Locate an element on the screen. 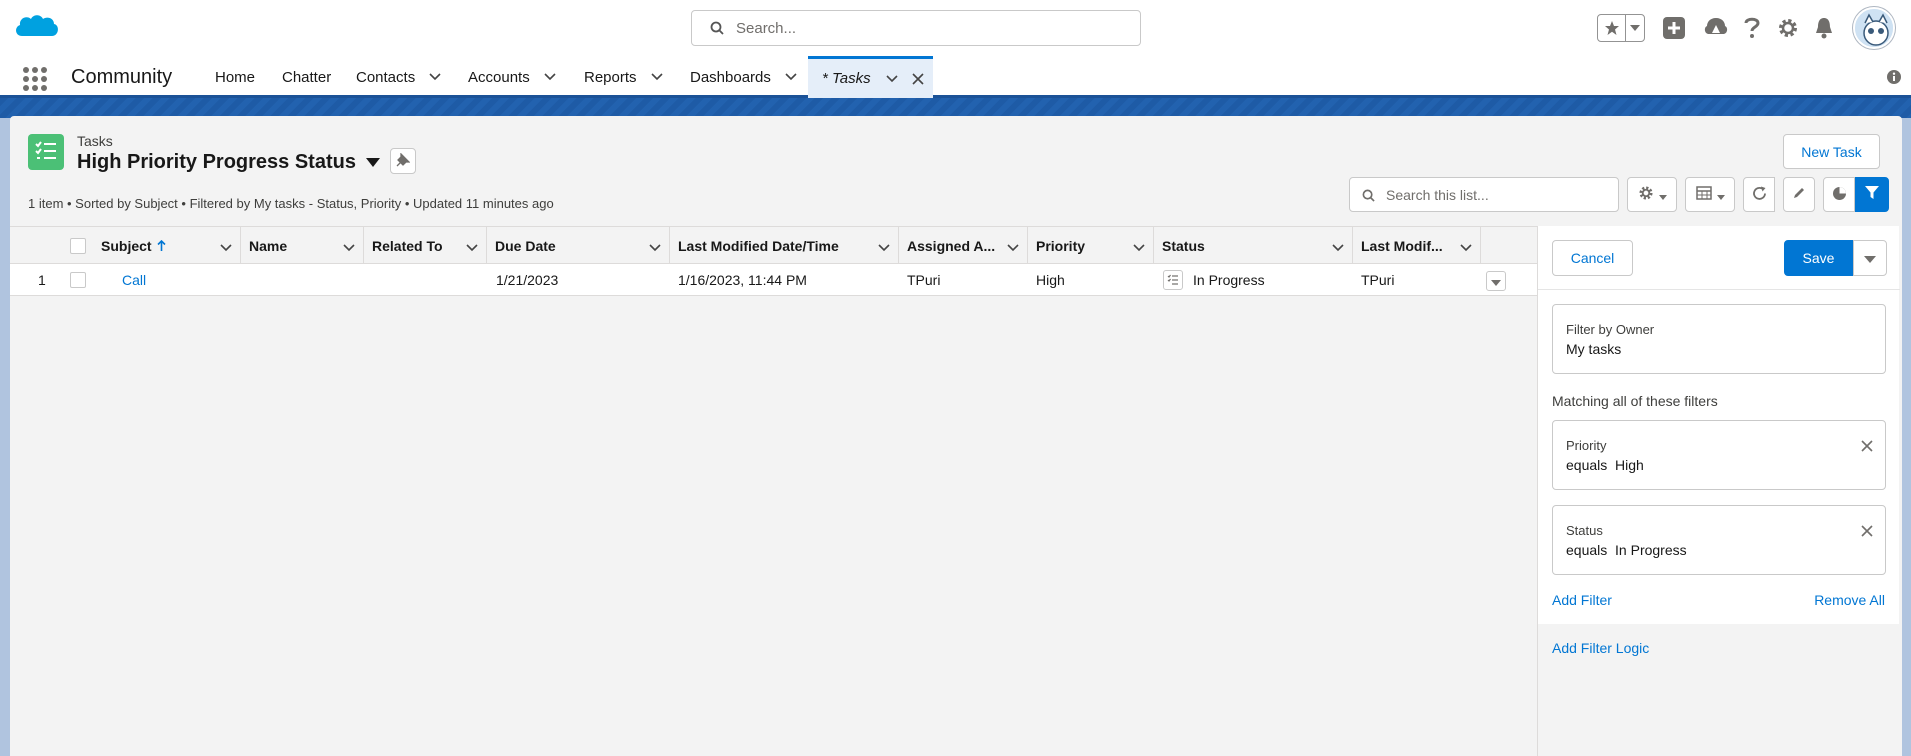 The width and height of the screenshot is (1911, 756). favorites-dropdown-icon is located at coordinates (1635, 28).